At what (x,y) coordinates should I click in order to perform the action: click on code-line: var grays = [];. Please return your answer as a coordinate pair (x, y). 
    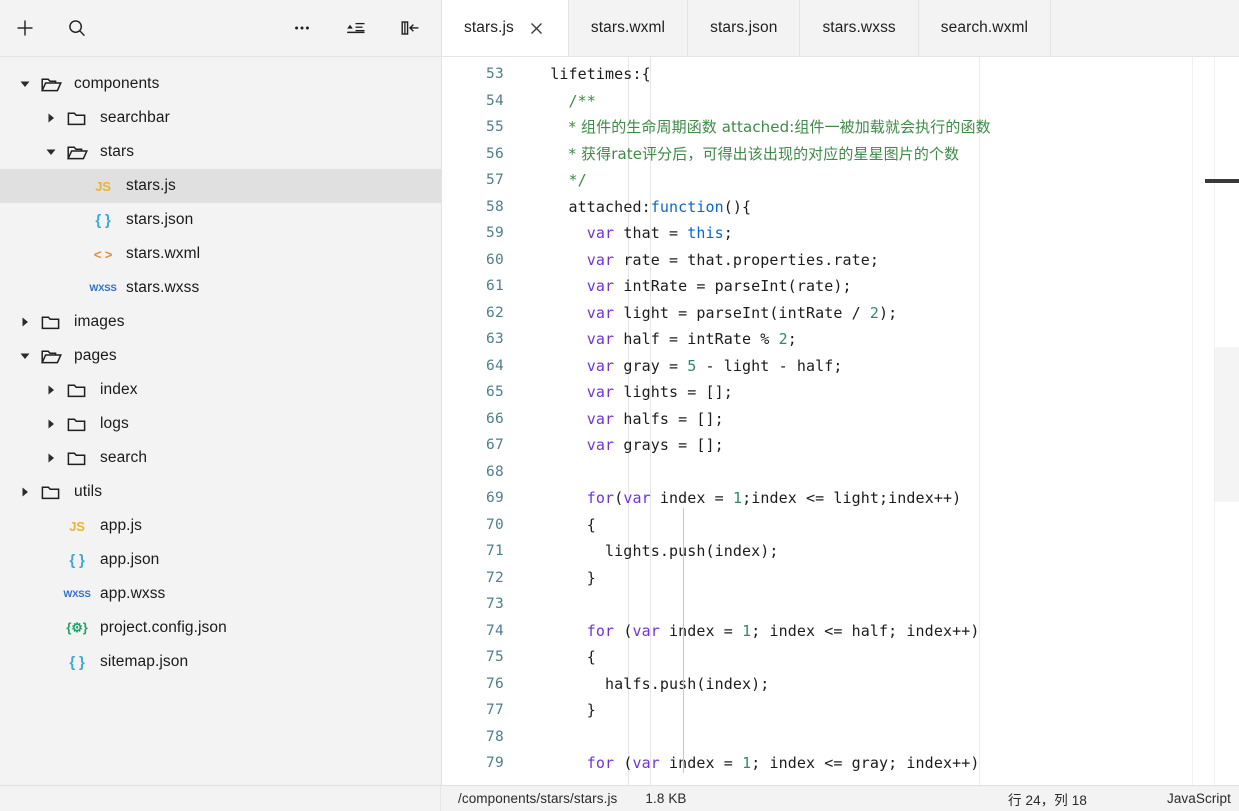
    Looking at the image, I should click on (856, 445).